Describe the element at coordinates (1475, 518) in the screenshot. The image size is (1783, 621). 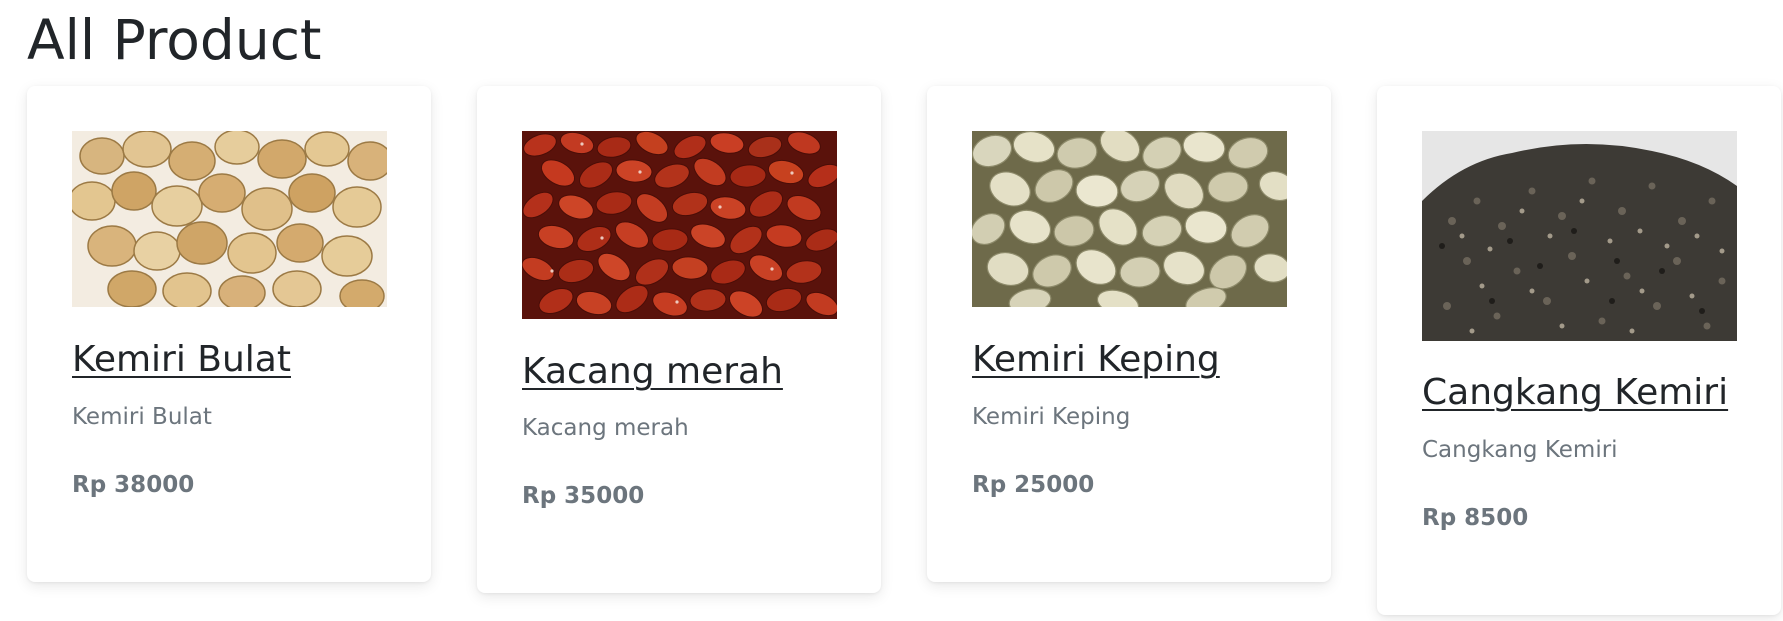
I see `product-price: Rp 8500` at that location.